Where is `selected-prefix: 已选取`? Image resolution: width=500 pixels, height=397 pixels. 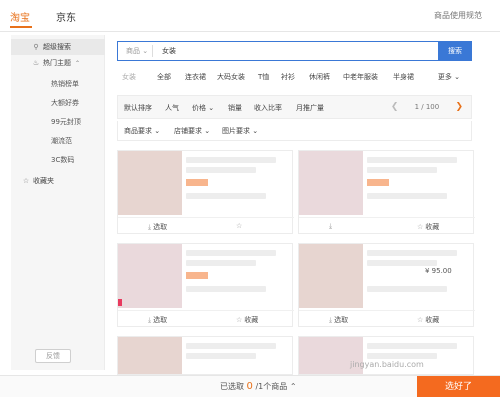
selected-prefix: 已选取 is located at coordinates (232, 386).